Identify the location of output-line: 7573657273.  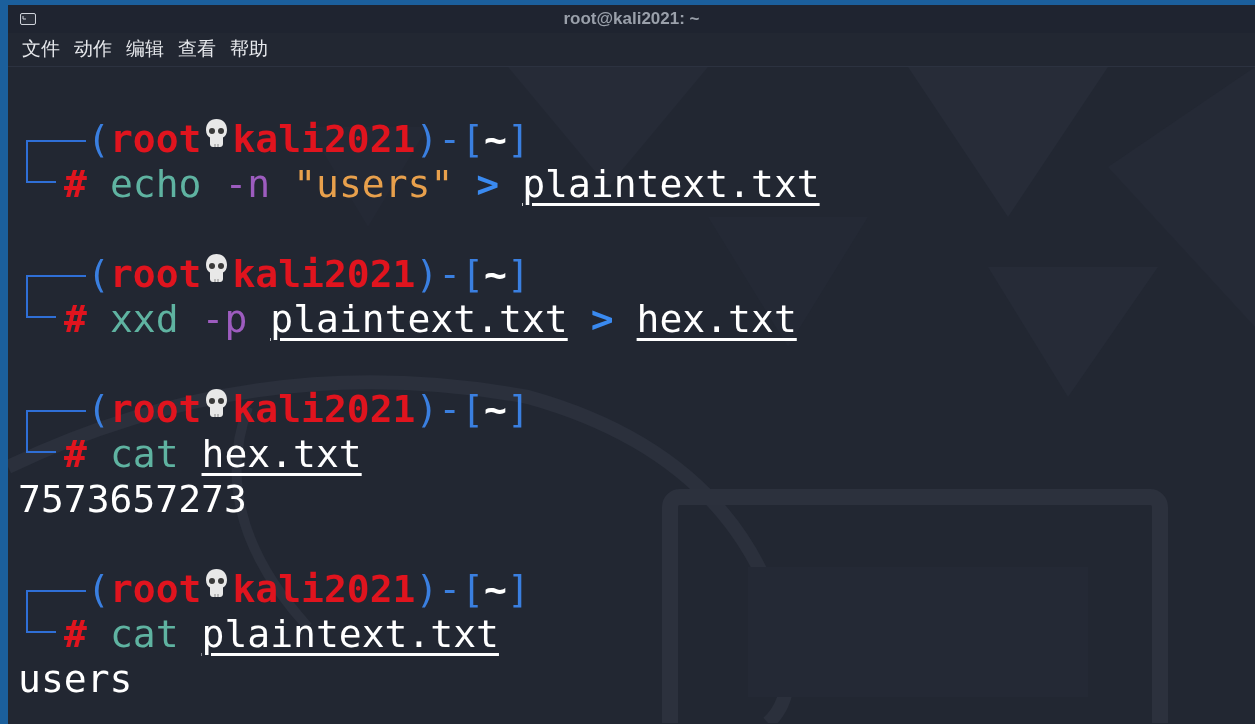
(132, 499).